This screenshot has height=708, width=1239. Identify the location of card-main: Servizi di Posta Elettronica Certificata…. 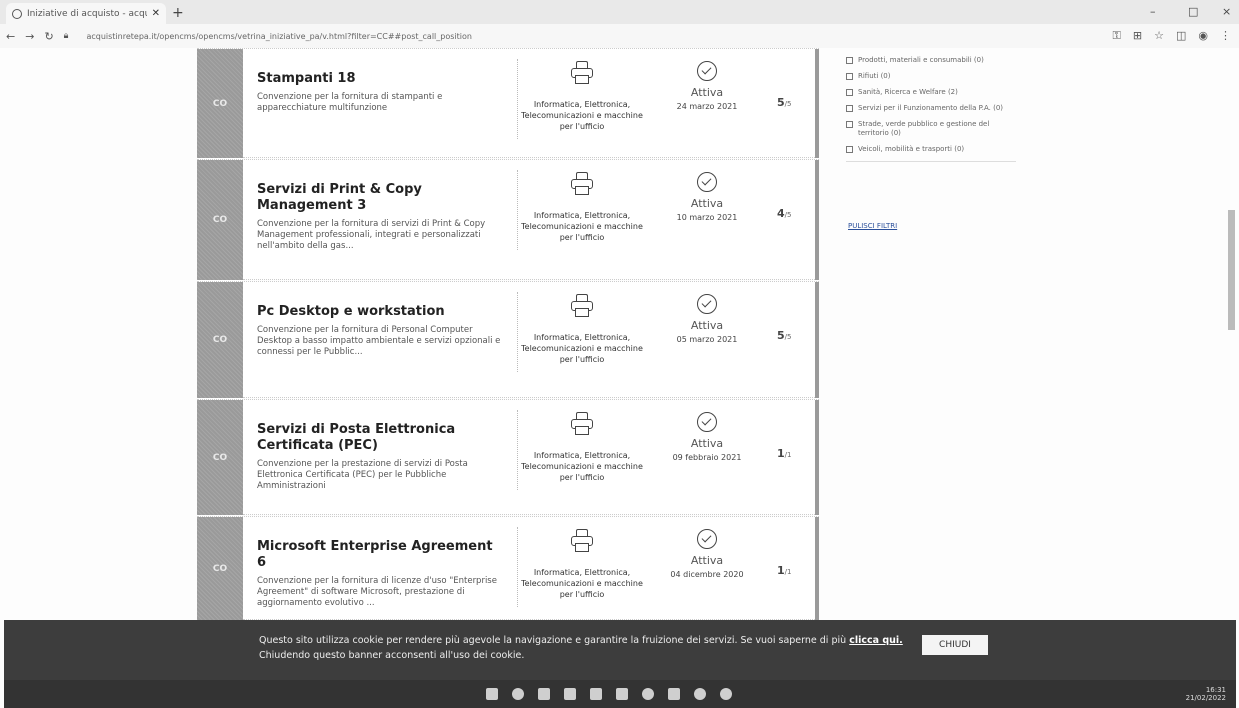
(379, 457).